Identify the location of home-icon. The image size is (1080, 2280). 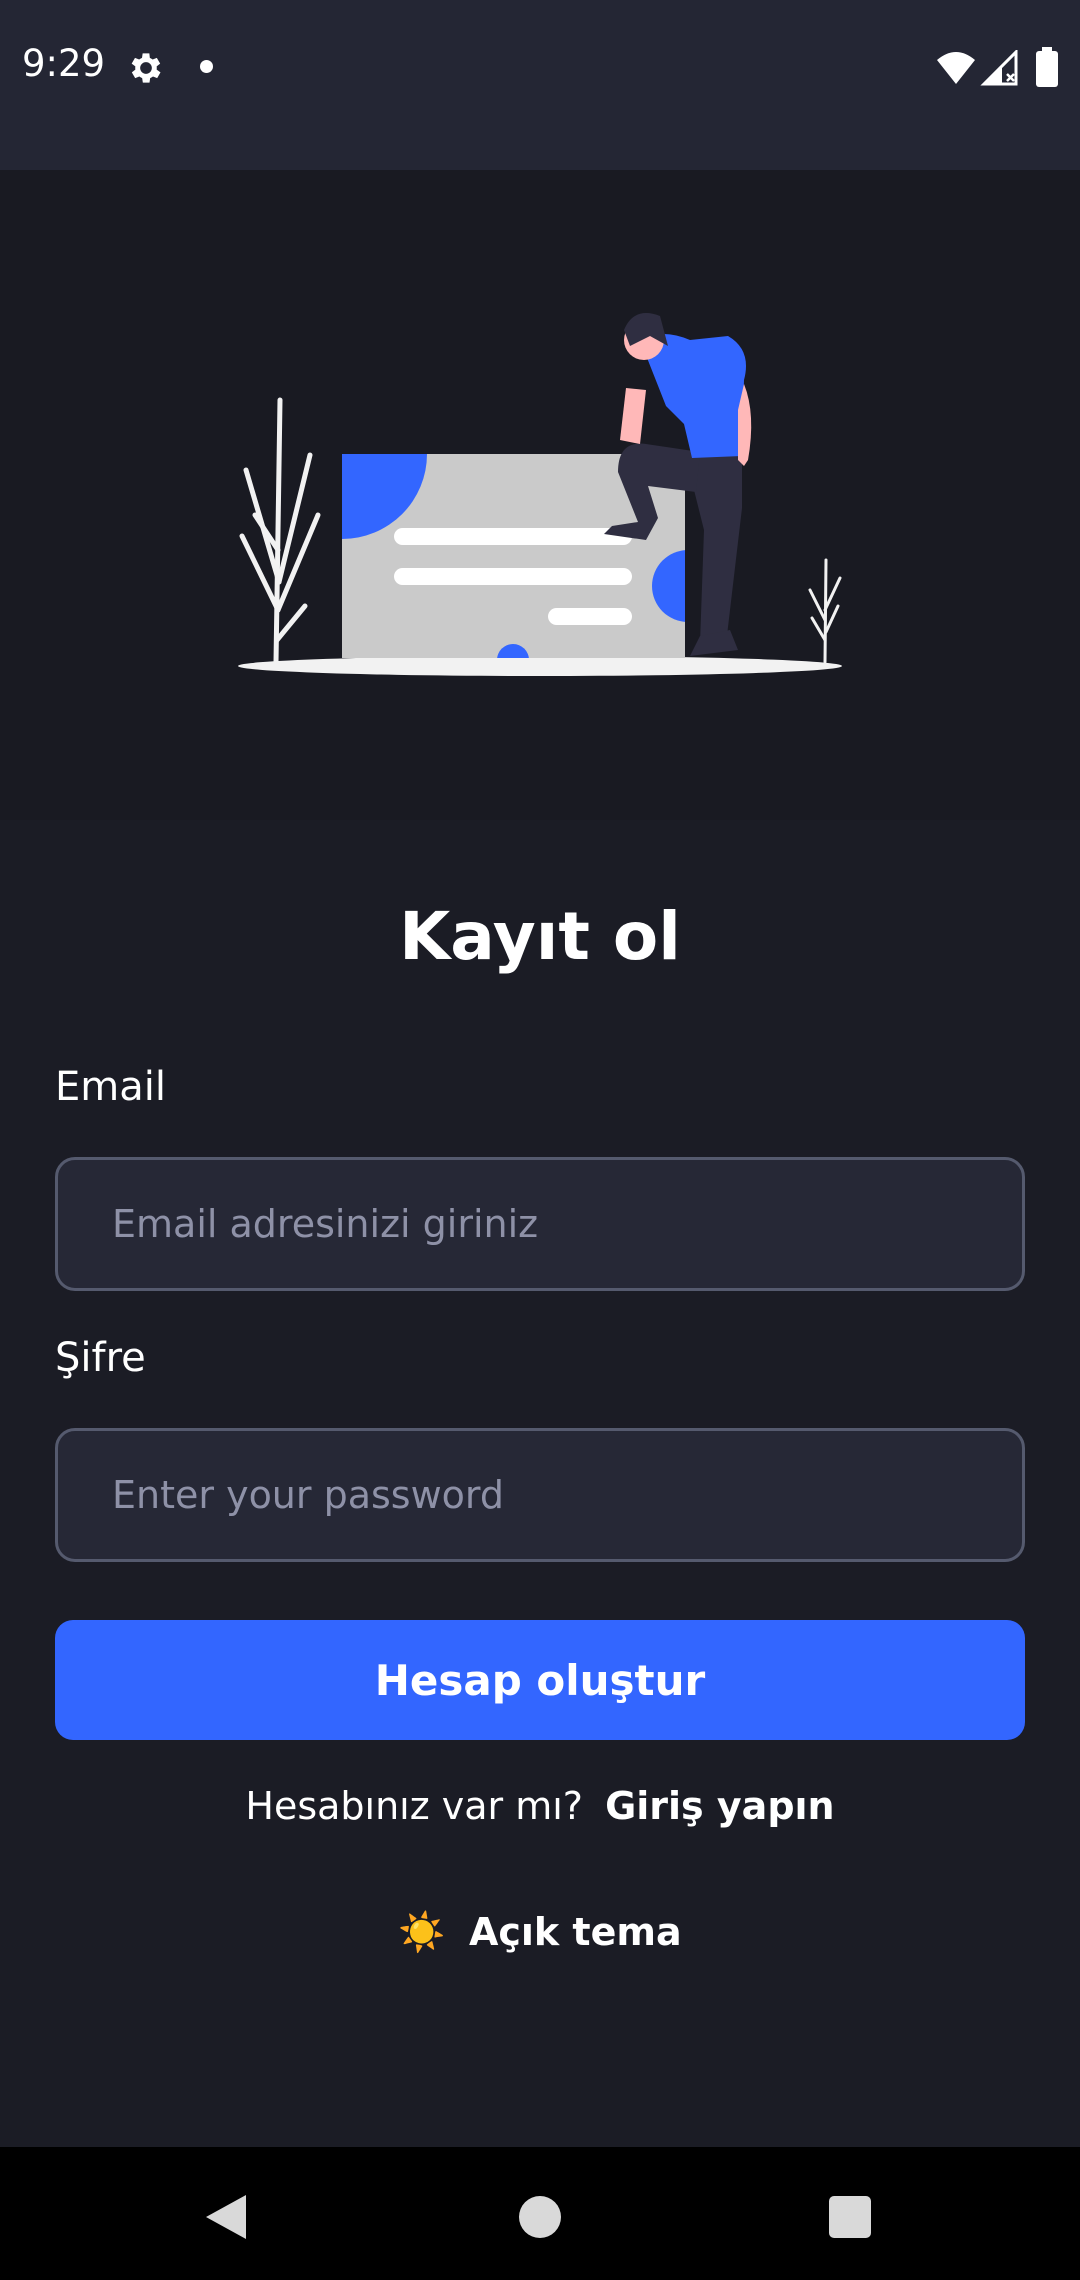
(540, 2217).